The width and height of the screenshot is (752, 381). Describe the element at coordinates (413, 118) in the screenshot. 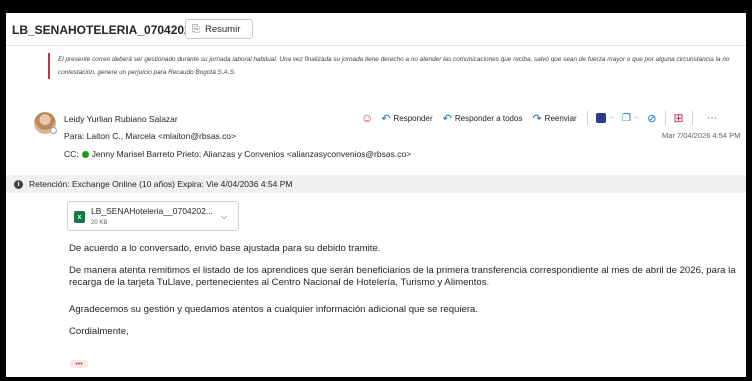

I see `reply-label: Responder` at that location.